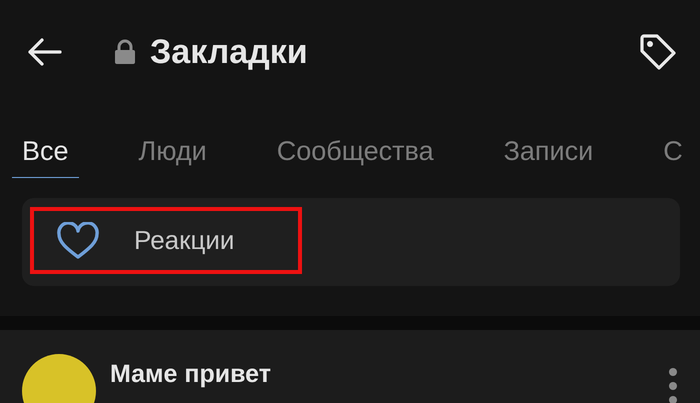 This screenshot has height=403, width=700. Describe the element at coordinates (45, 155) in the screenshot. I see `tab: Все` at that location.